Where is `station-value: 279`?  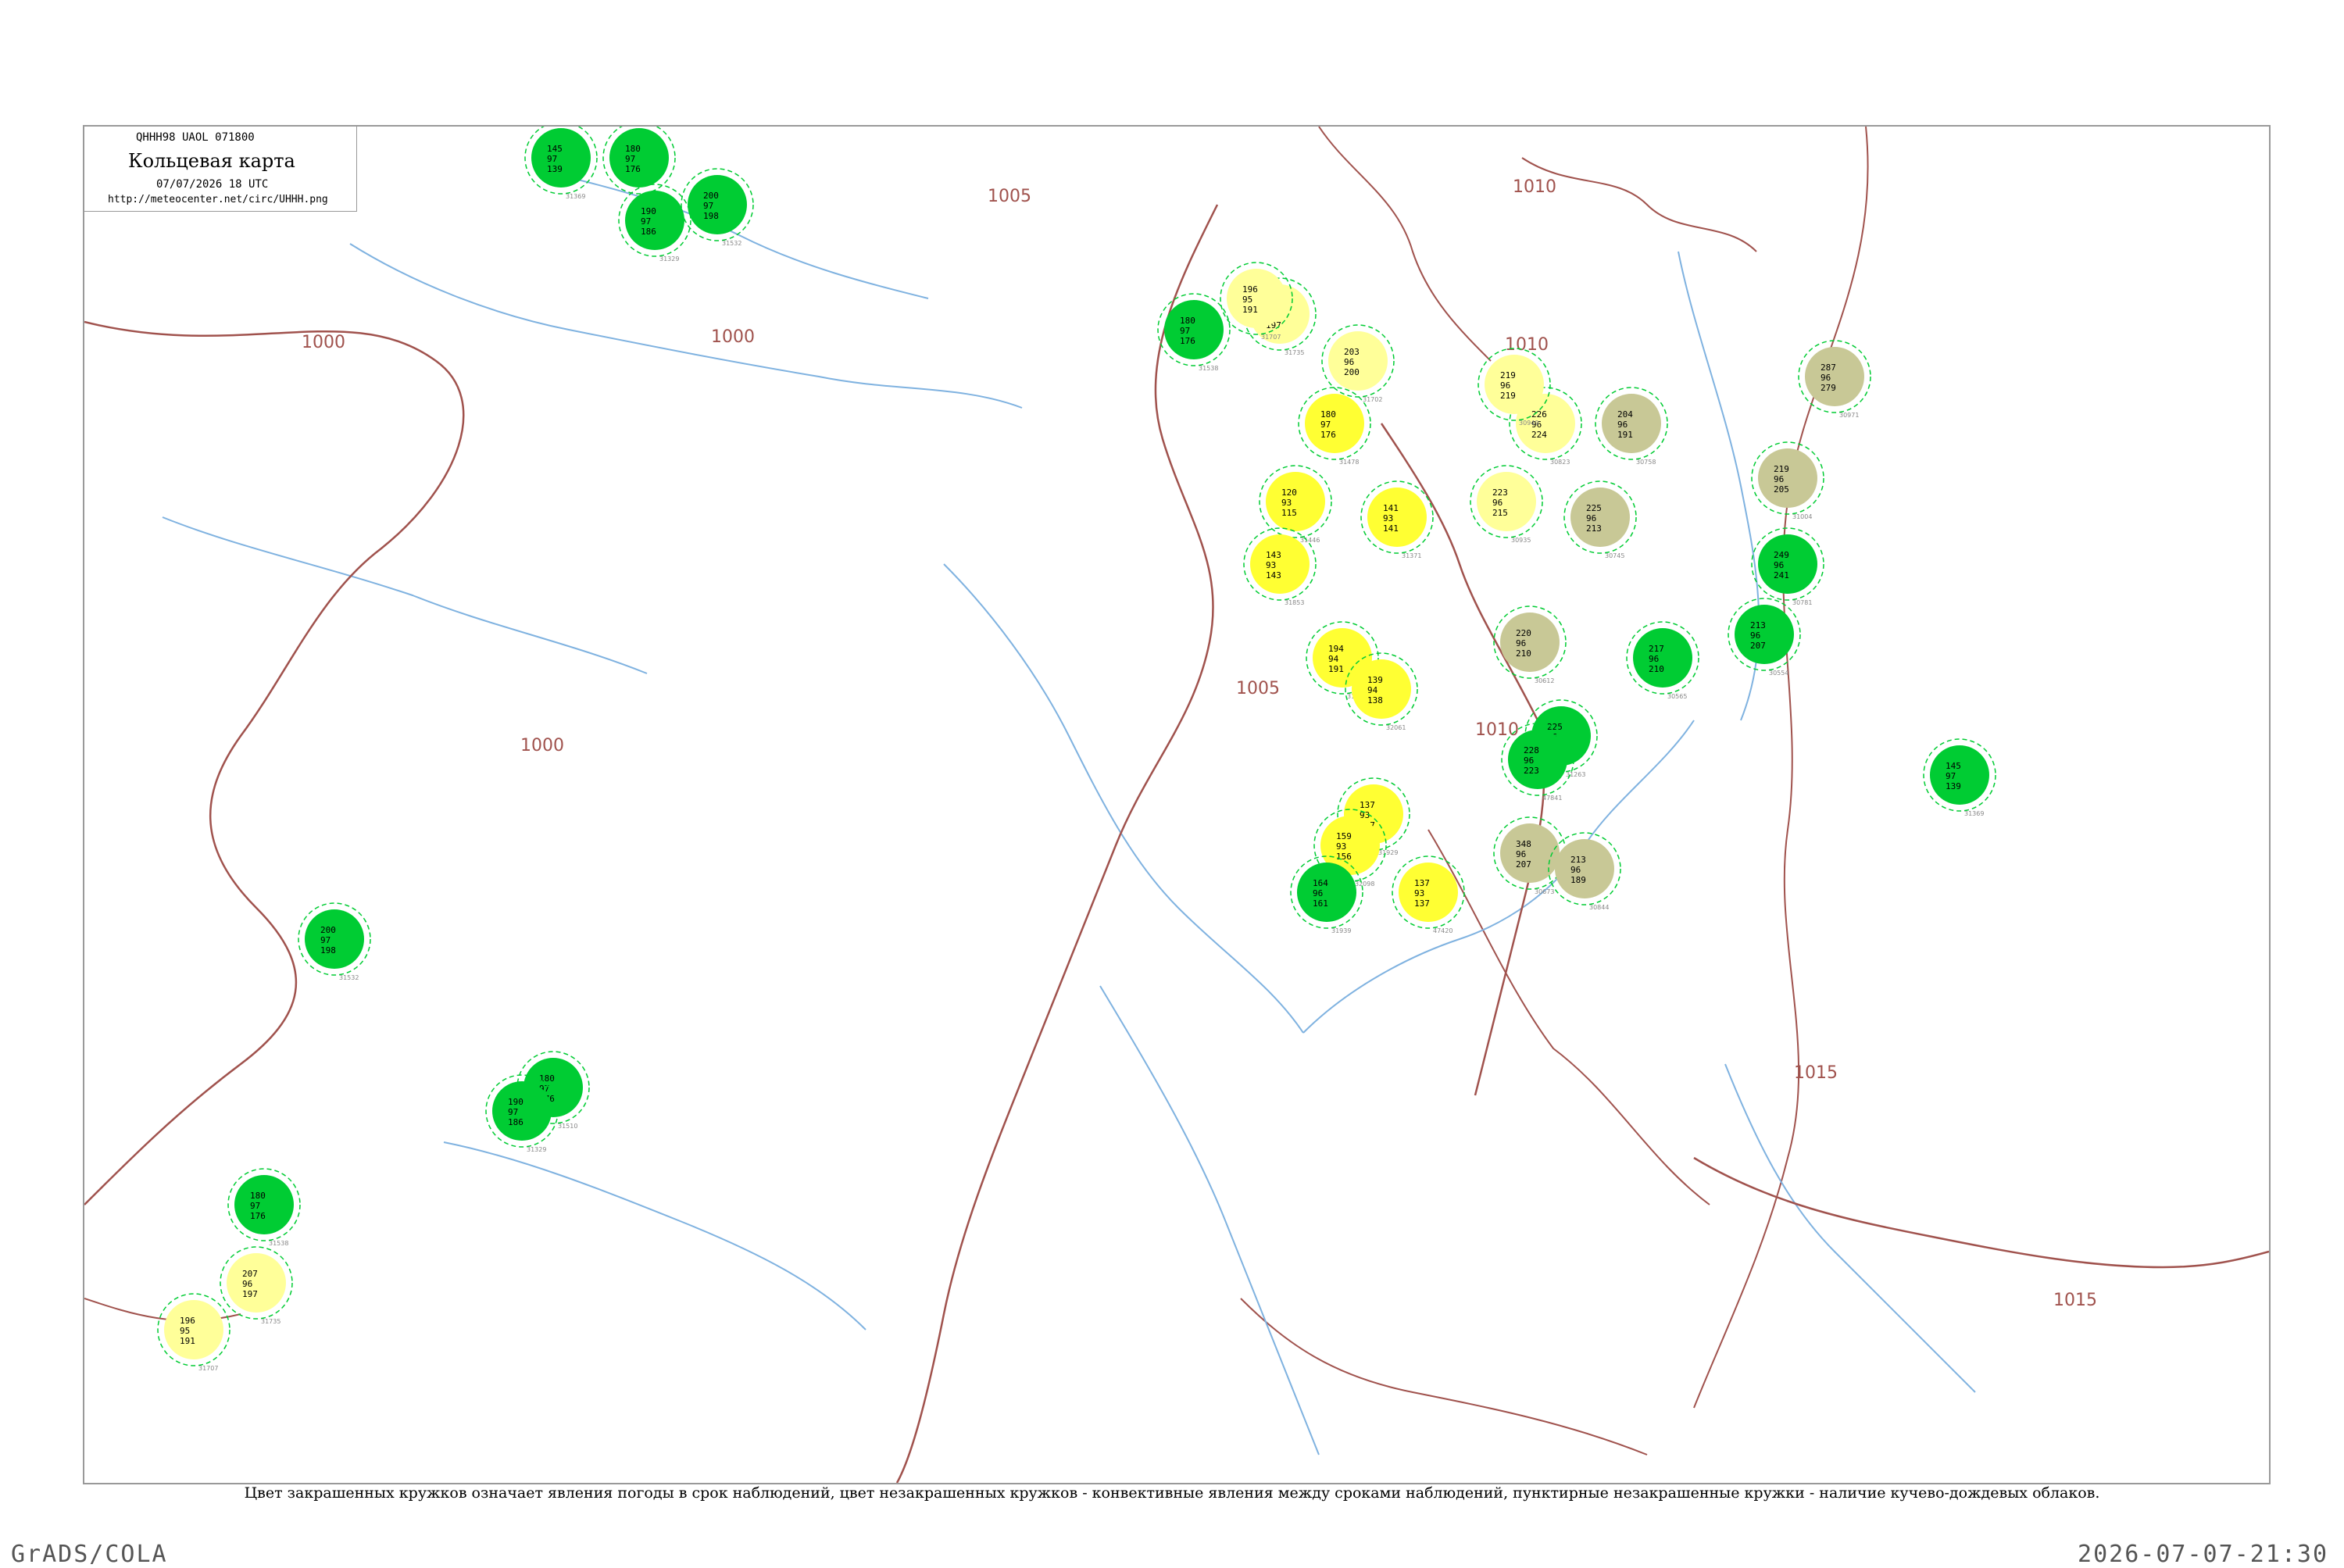
station-value: 279 is located at coordinates (1828, 388).